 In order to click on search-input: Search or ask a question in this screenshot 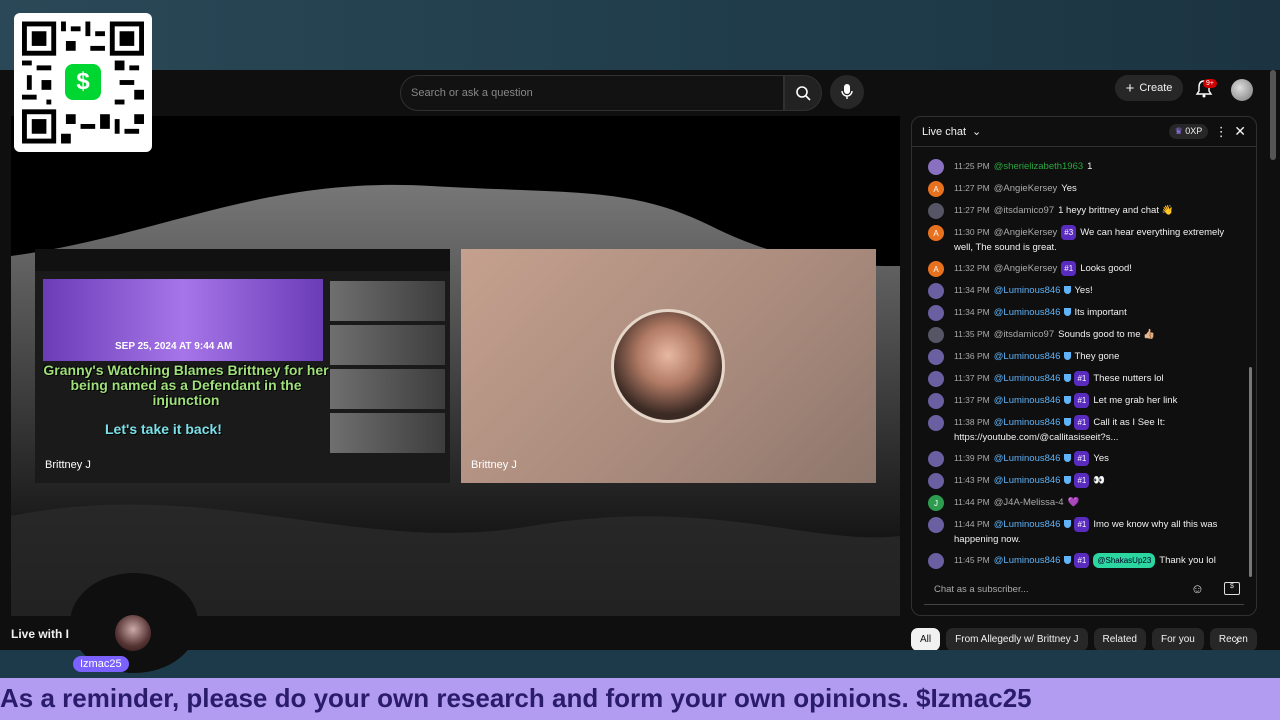, I will do `click(592, 93)`.